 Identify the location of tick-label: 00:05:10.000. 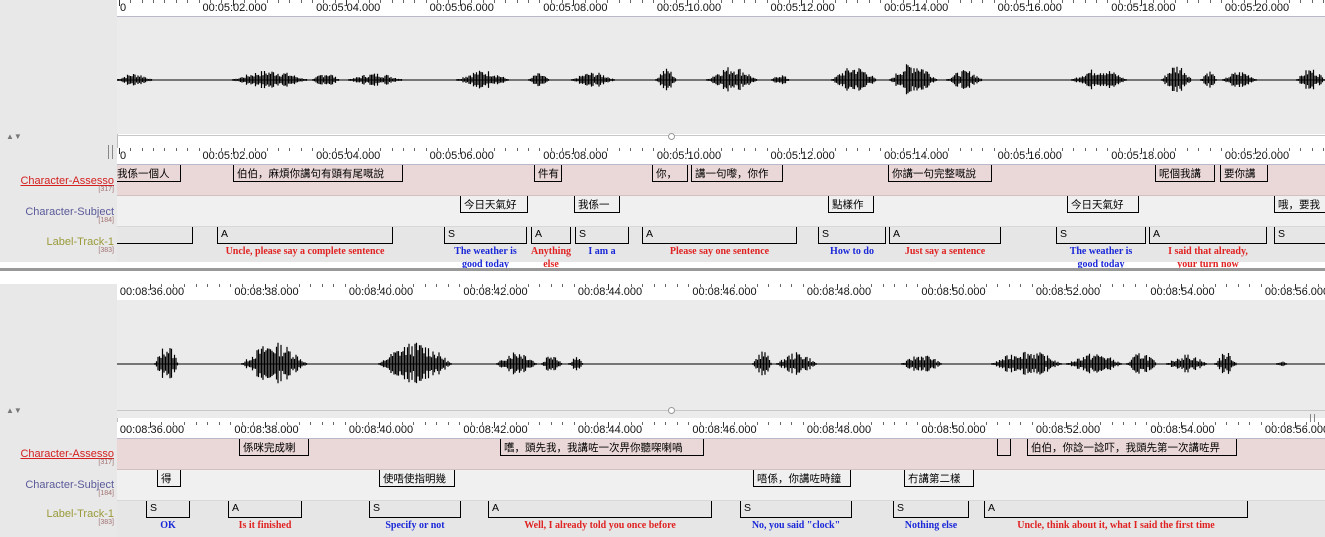
(689, 8).